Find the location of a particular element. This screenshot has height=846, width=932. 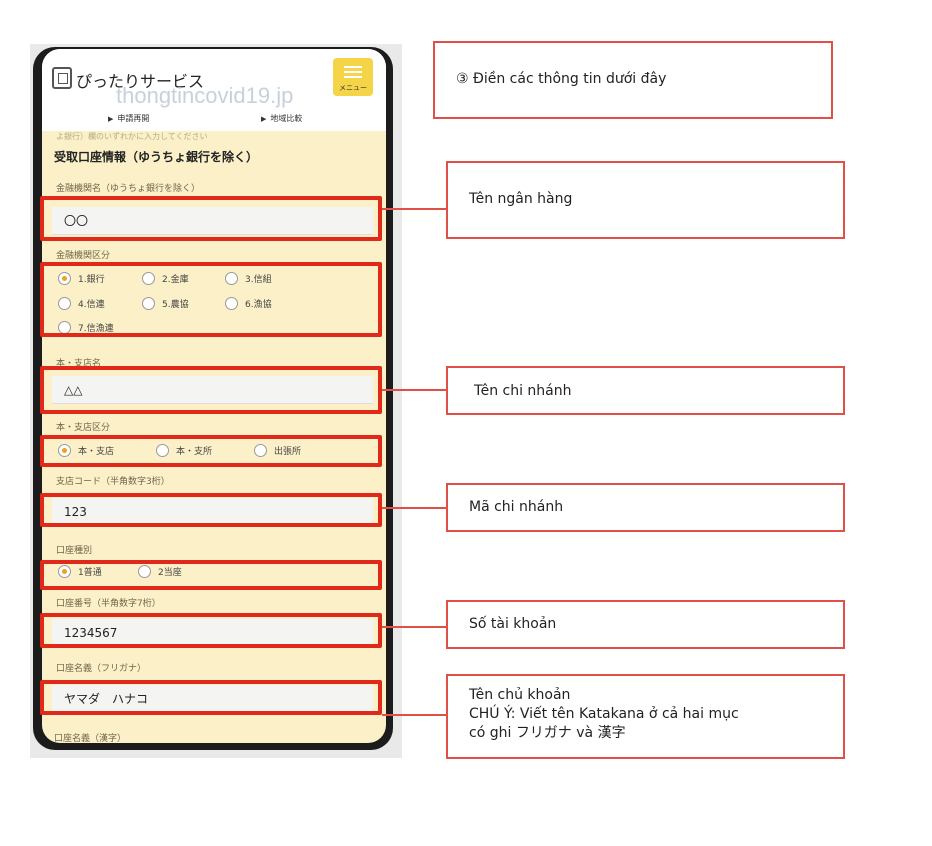

connector-bank-name is located at coordinates (414, 209).